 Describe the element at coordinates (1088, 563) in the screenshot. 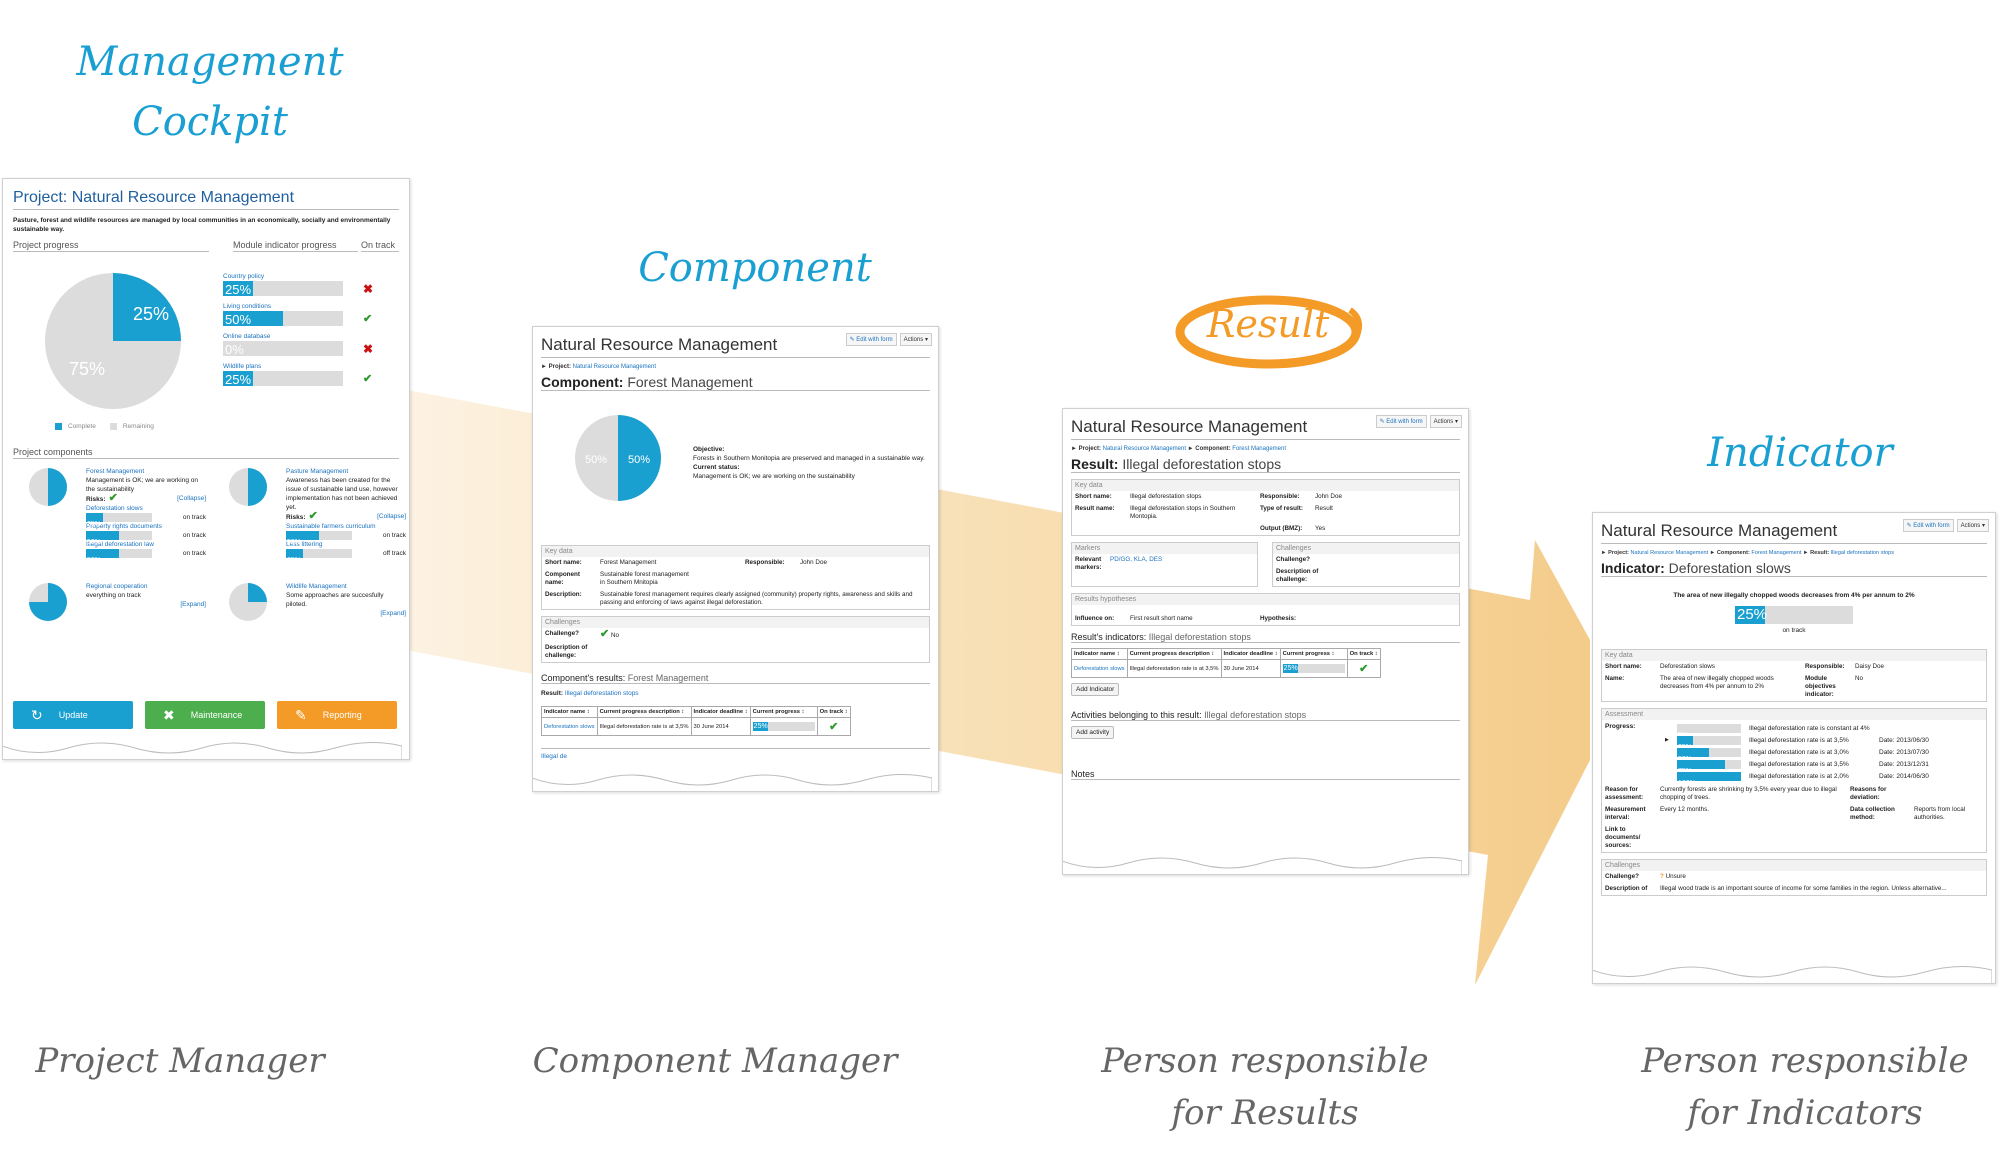

I see `field-label: Relevant markers:` at that location.